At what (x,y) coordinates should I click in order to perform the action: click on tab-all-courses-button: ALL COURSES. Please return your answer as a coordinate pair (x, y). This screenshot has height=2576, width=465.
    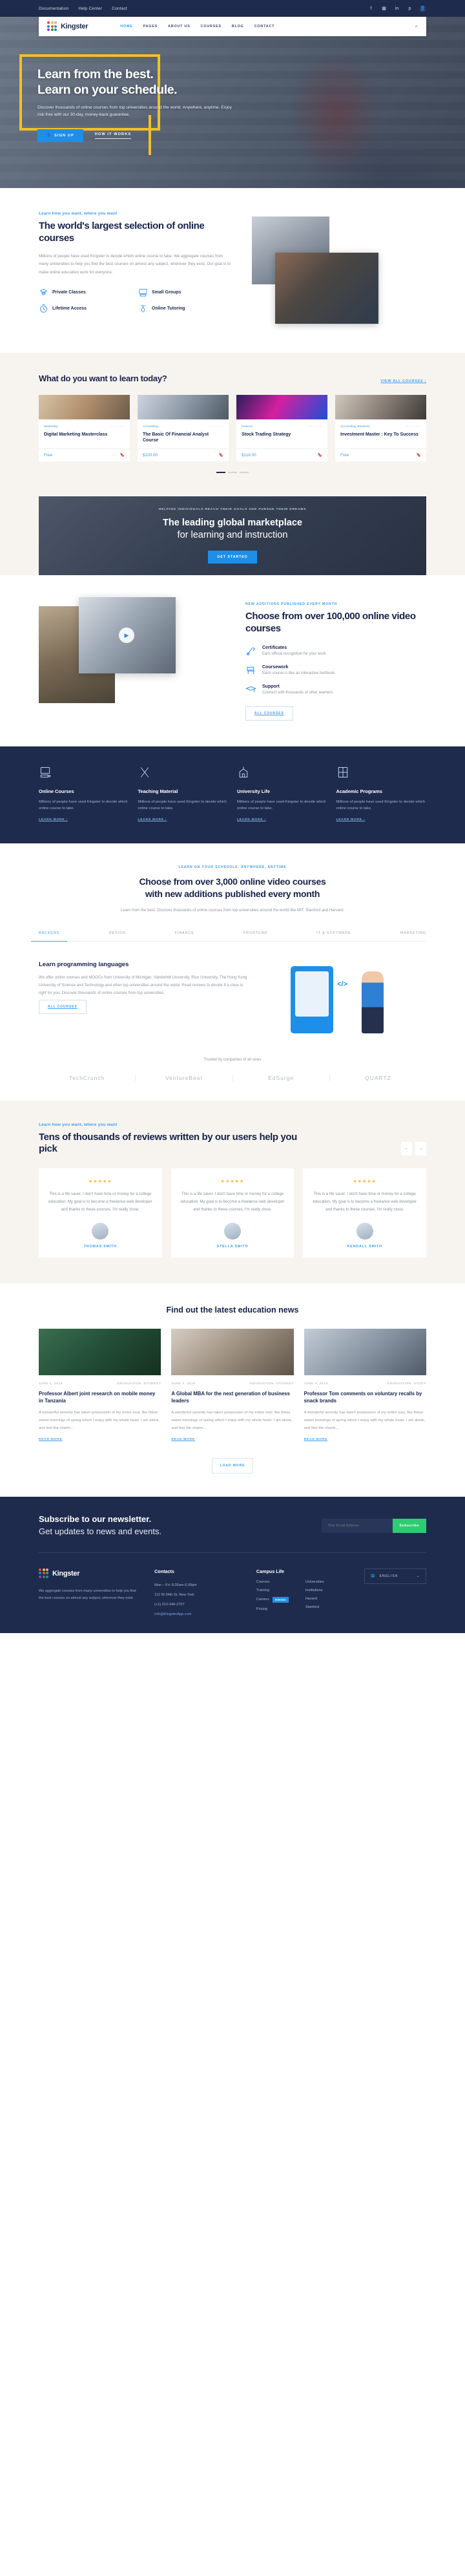
    Looking at the image, I should click on (63, 1007).